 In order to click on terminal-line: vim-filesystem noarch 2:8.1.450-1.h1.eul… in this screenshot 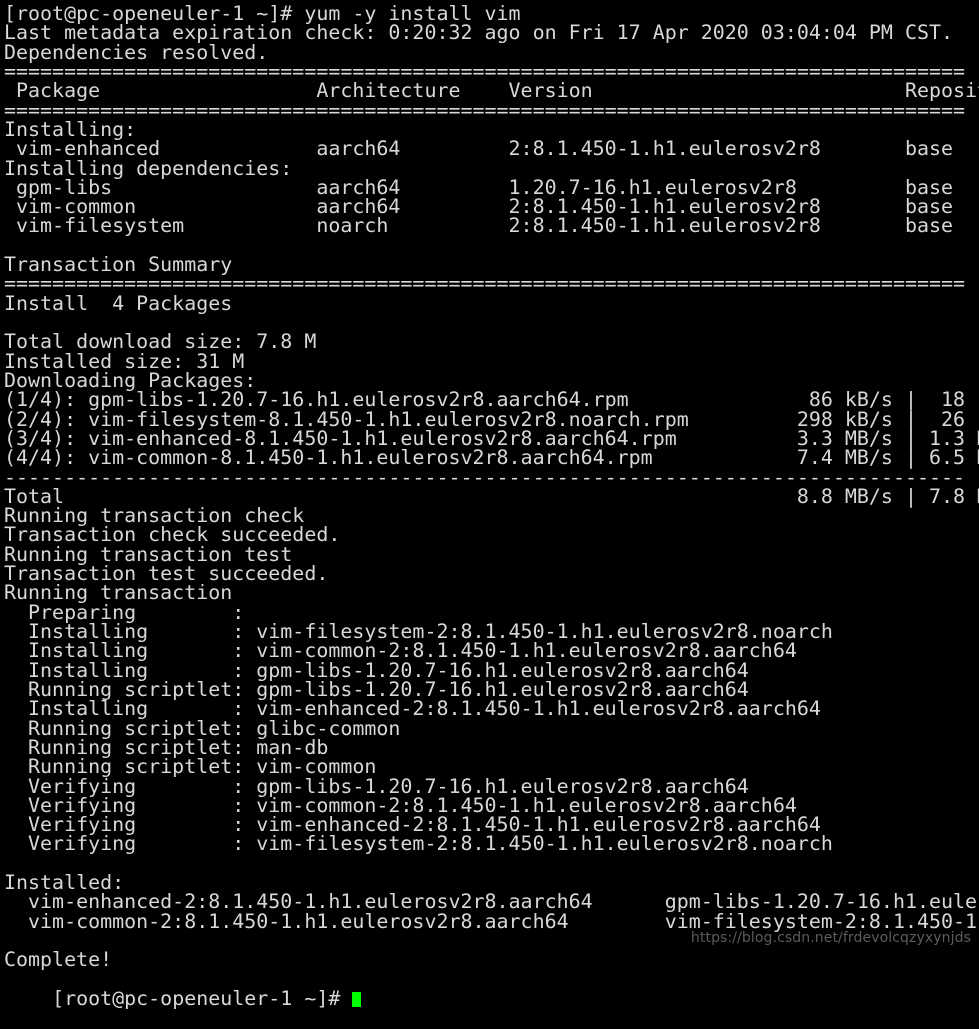, I will do `click(485, 225)`.